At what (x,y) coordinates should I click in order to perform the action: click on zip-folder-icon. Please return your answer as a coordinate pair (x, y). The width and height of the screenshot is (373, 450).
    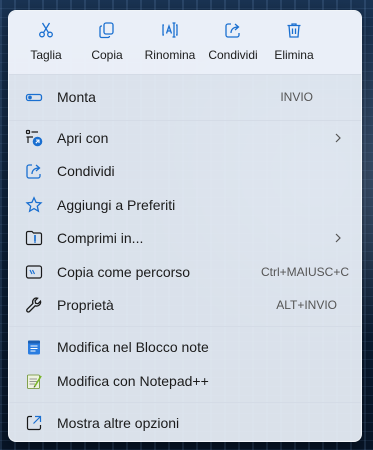
    Looking at the image, I should click on (34, 238).